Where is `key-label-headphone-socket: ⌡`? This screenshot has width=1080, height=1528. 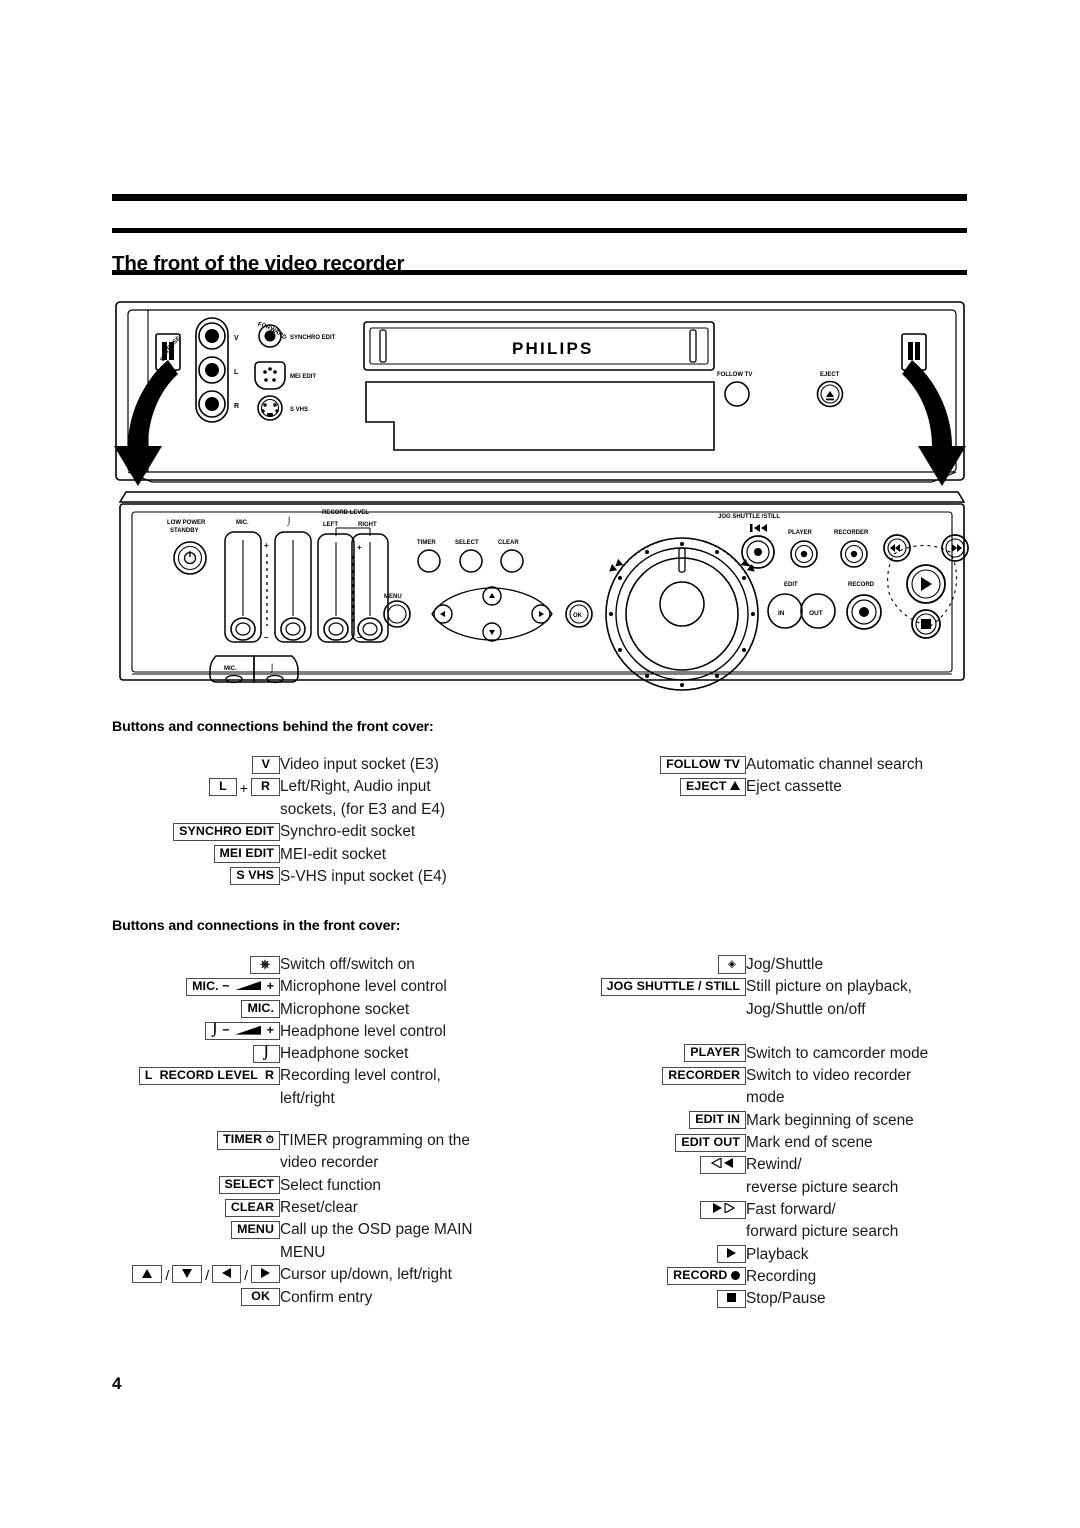
key-label-headphone-socket: ⌡ is located at coordinates (196, 1054).